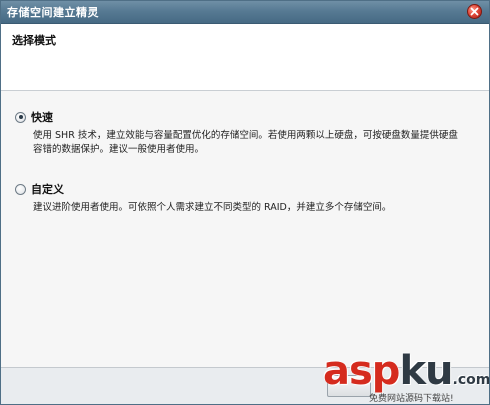 The image size is (490, 405). What do you see at coordinates (426, 371) in the screenshot?
I see `watermark-logo-ku: ku` at bounding box center [426, 371].